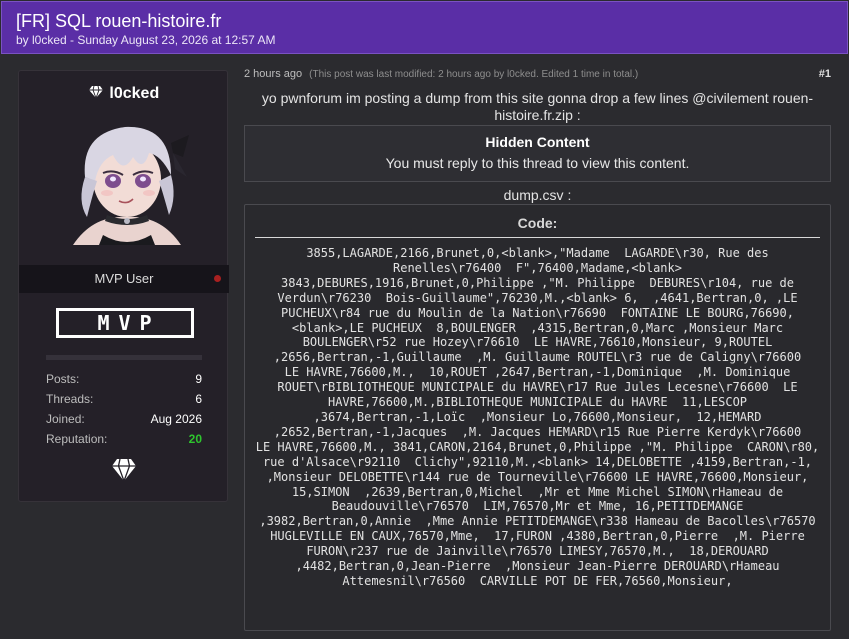  I want to click on author-username-row: l0cked, so click(124, 94).